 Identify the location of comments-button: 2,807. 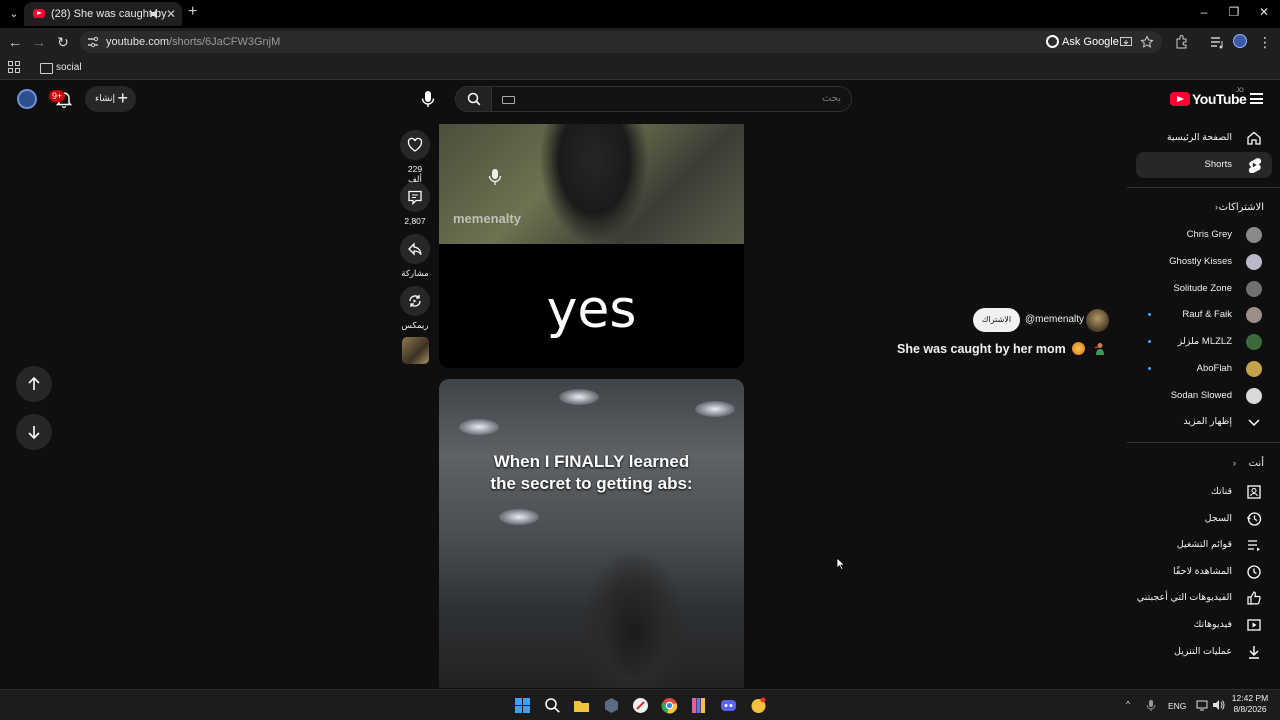
(415, 204).